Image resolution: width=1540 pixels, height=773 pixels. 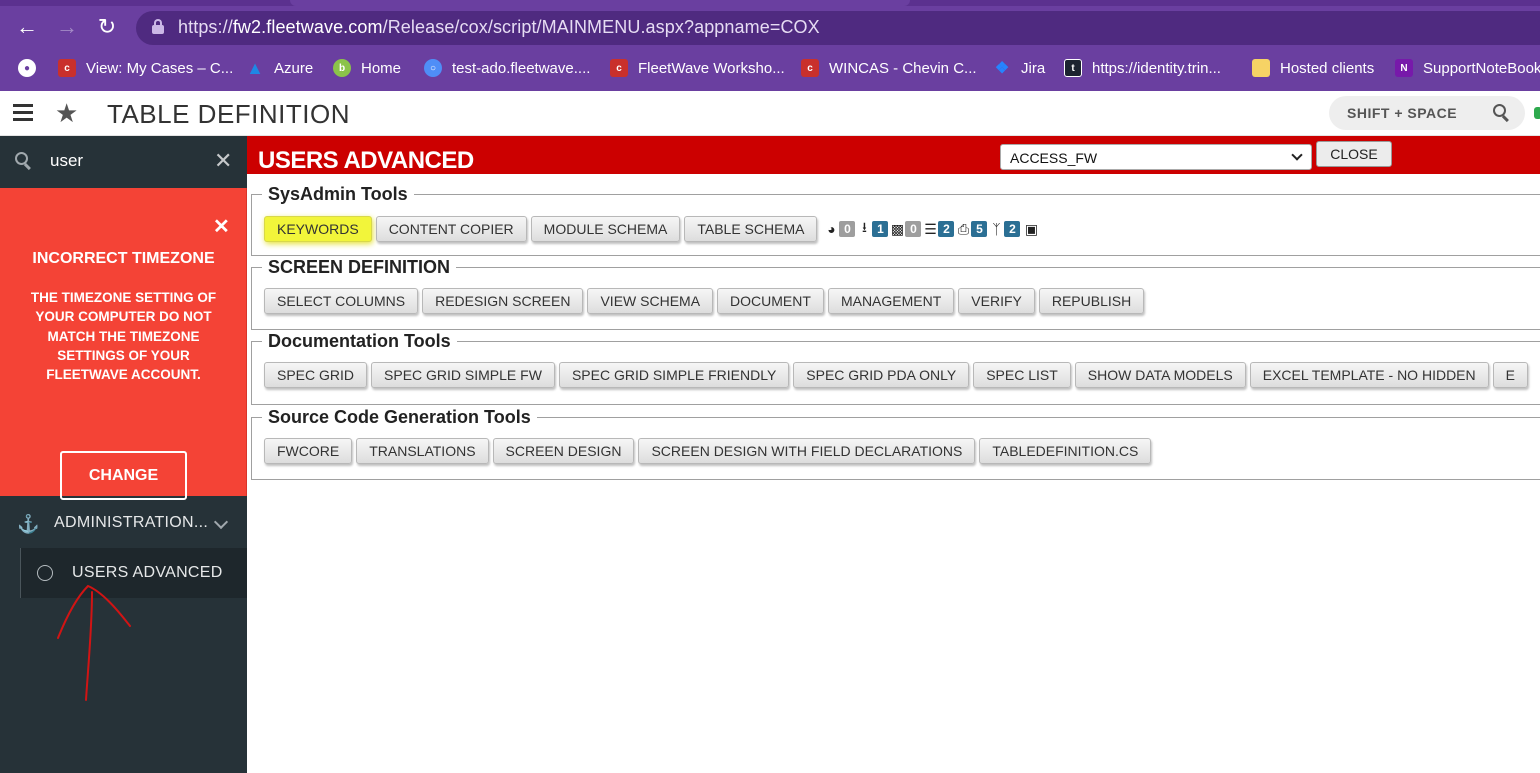 What do you see at coordinates (66, 113) in the screenshot?
I see `star-icon: ★` at bounding box center [66, 113].